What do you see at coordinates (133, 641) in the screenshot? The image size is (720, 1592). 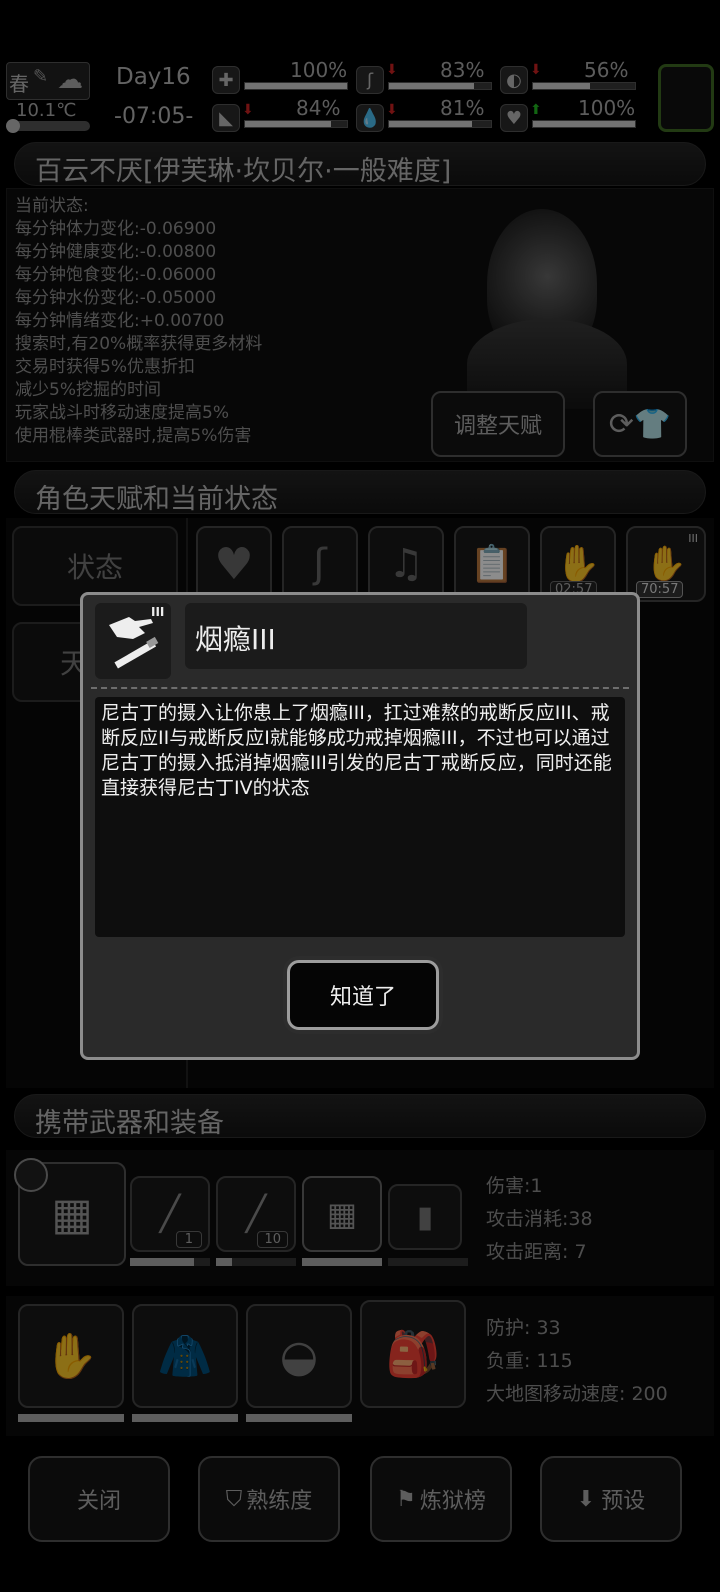 I see `smoking-hand-icon: III` at bounding box center [133, 641].